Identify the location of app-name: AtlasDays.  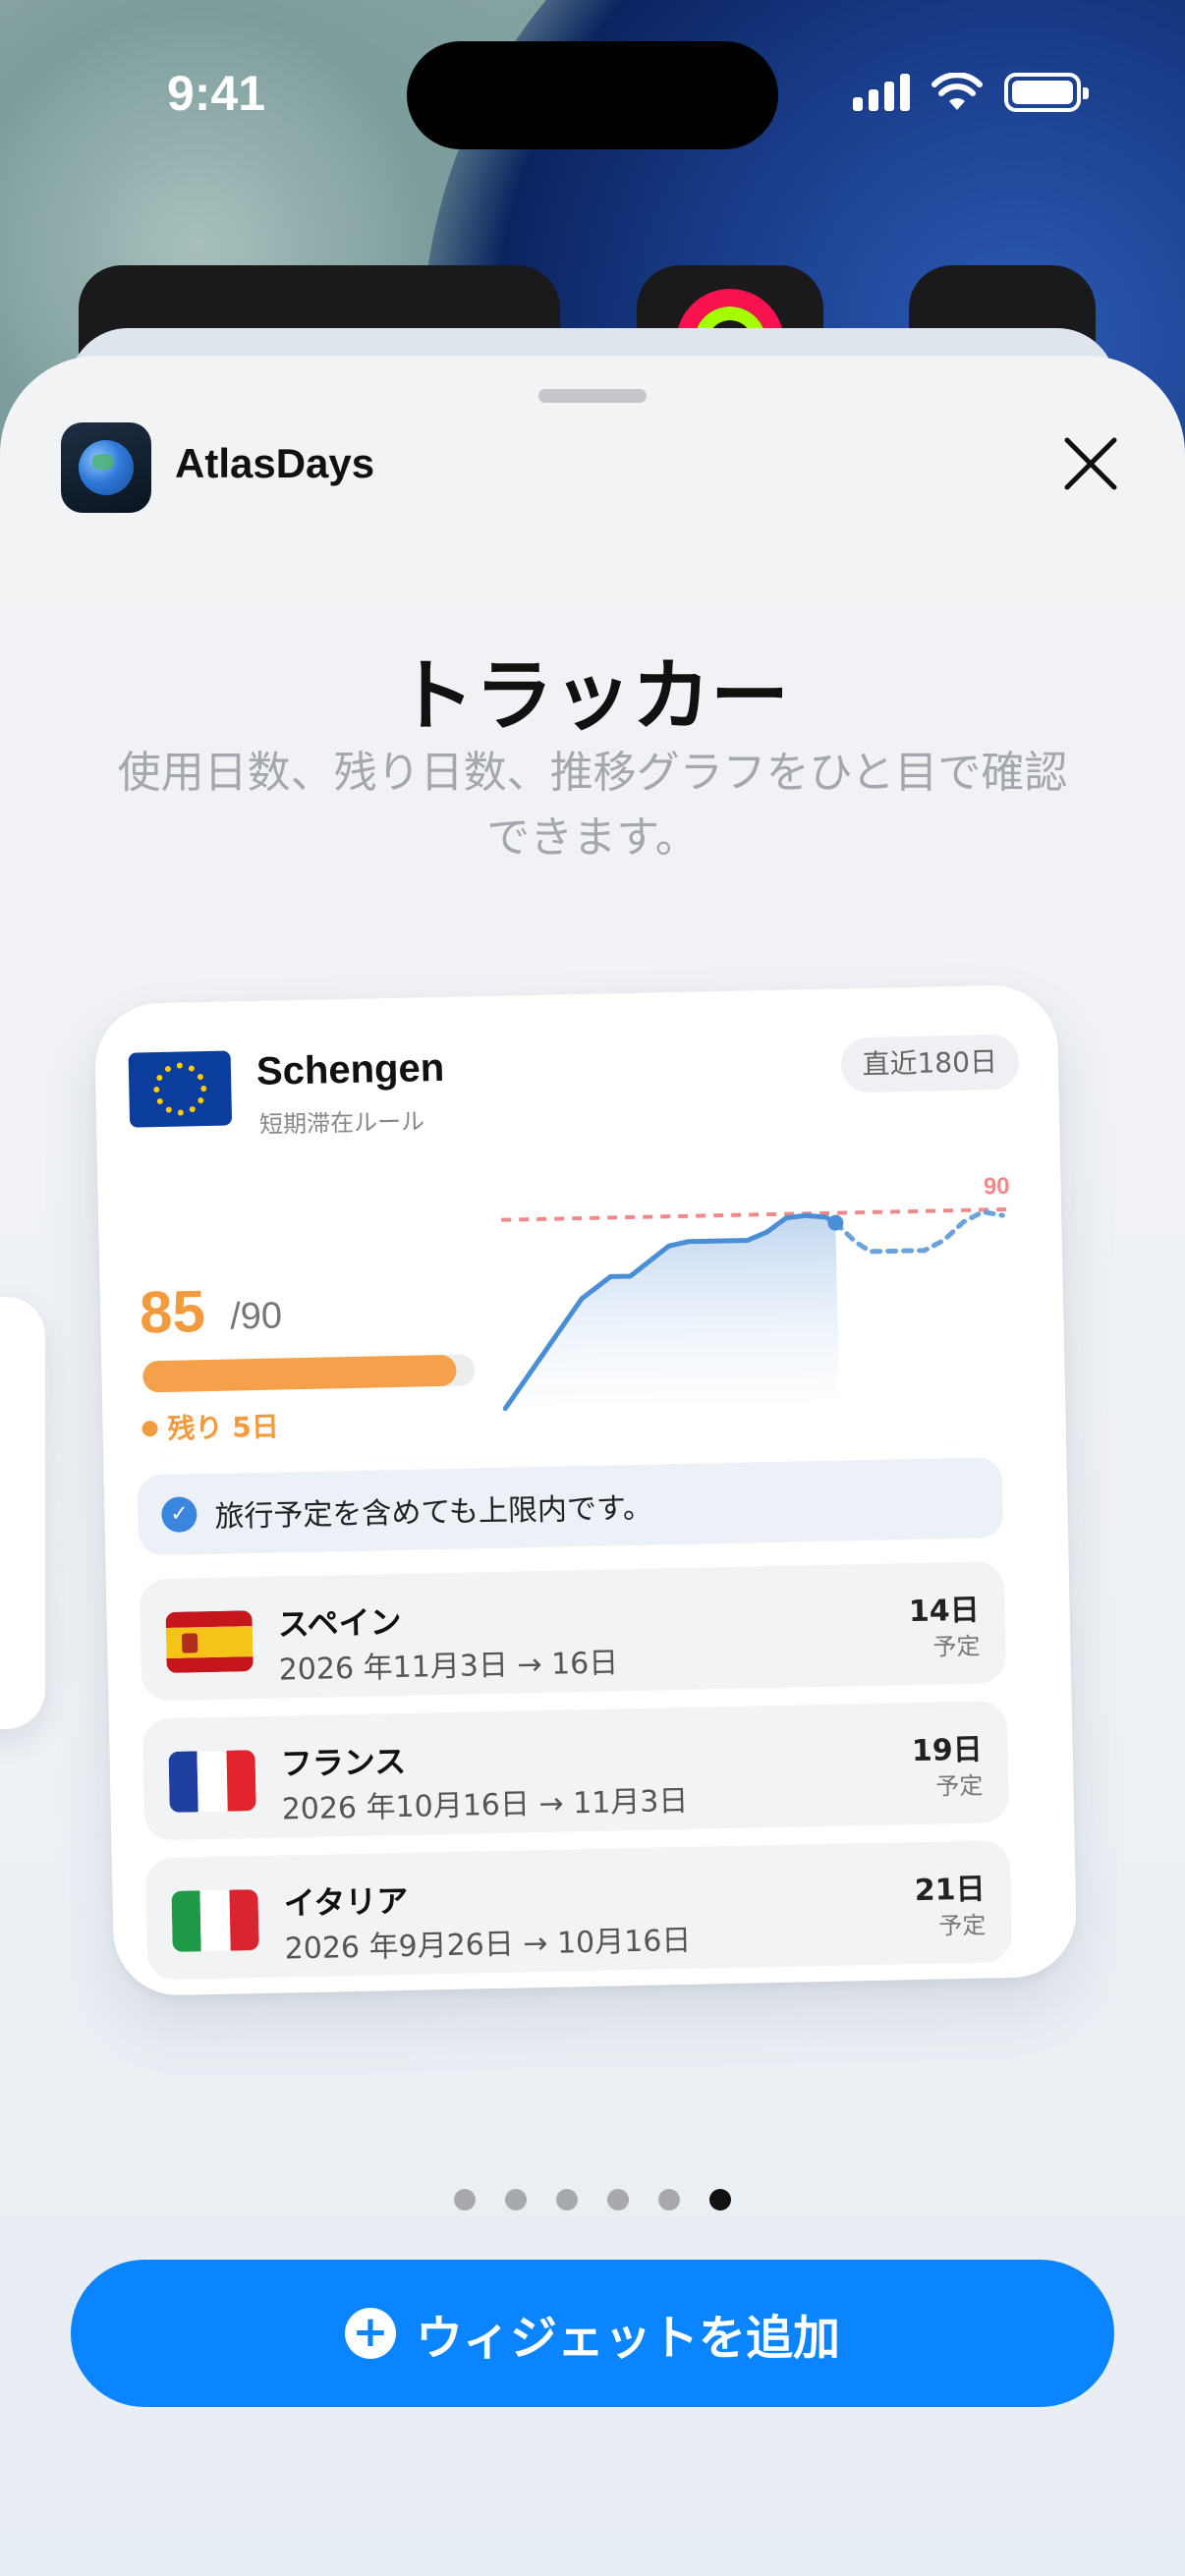
(275, 463).